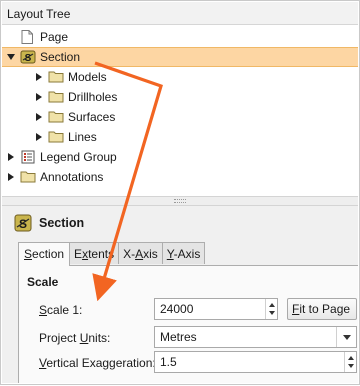 The image size is (360, 386). What do you see at coordinates (82, 137) in the screenshot?
I see `tree-item-label: Lines` at bounding box center [82, 137].